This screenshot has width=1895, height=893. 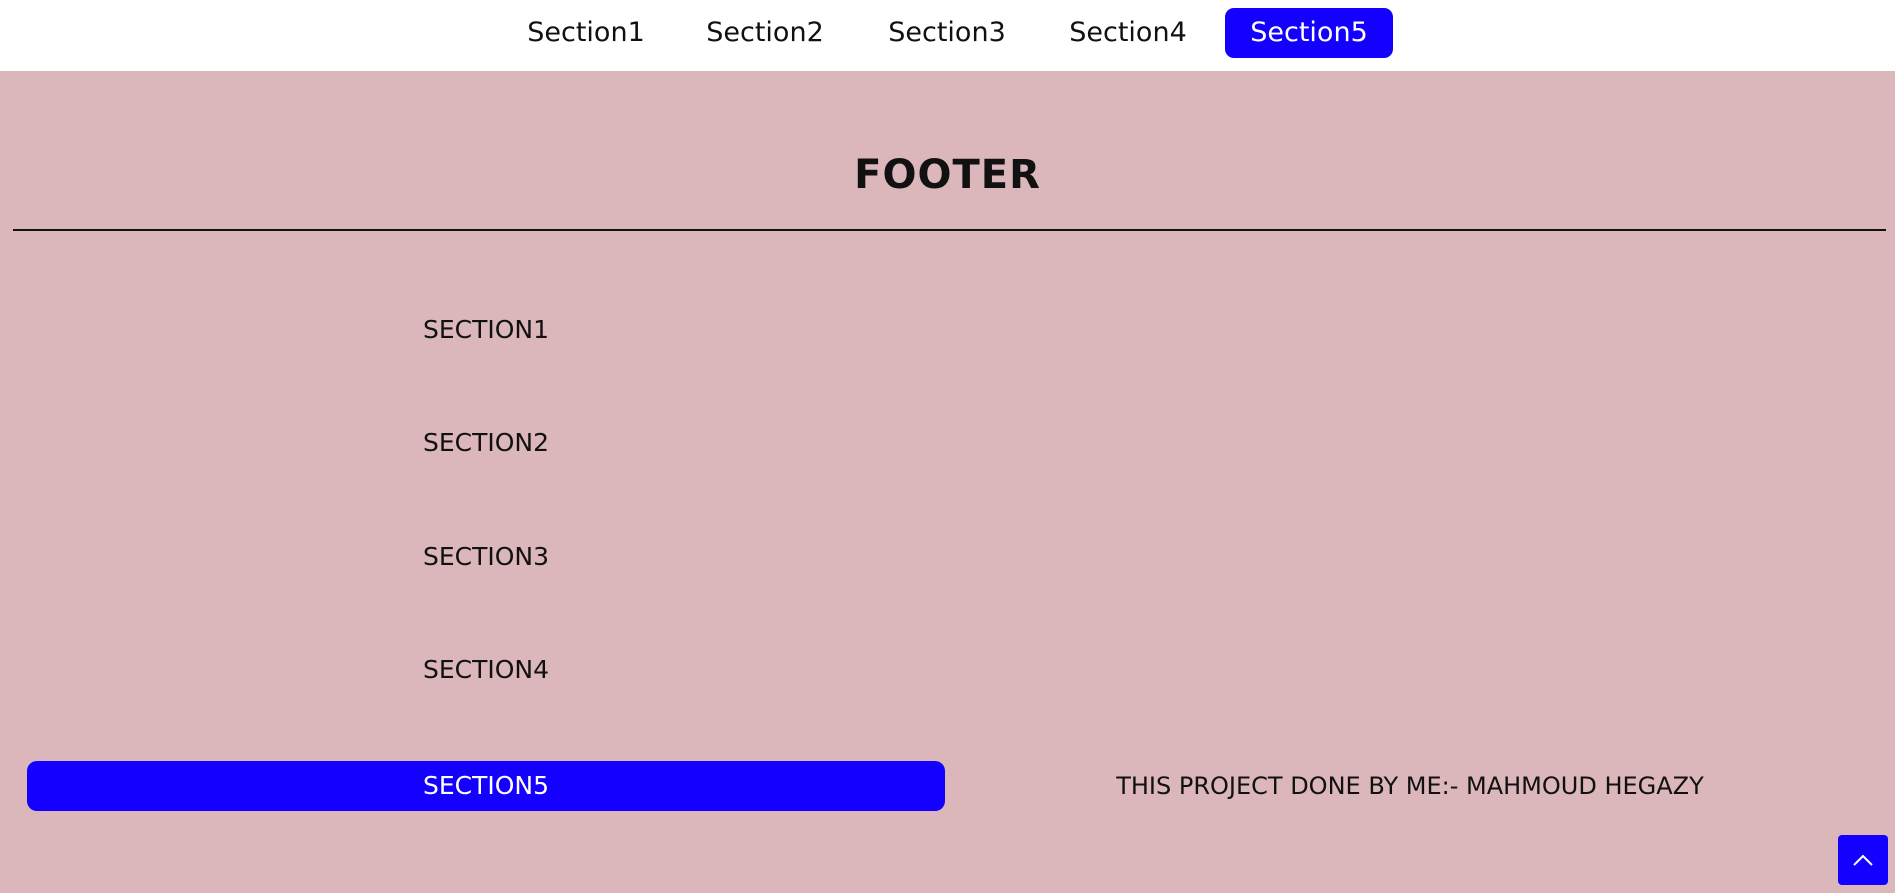 I want to click on nav-item-section5: Section5, so click(x=1309, y=33).